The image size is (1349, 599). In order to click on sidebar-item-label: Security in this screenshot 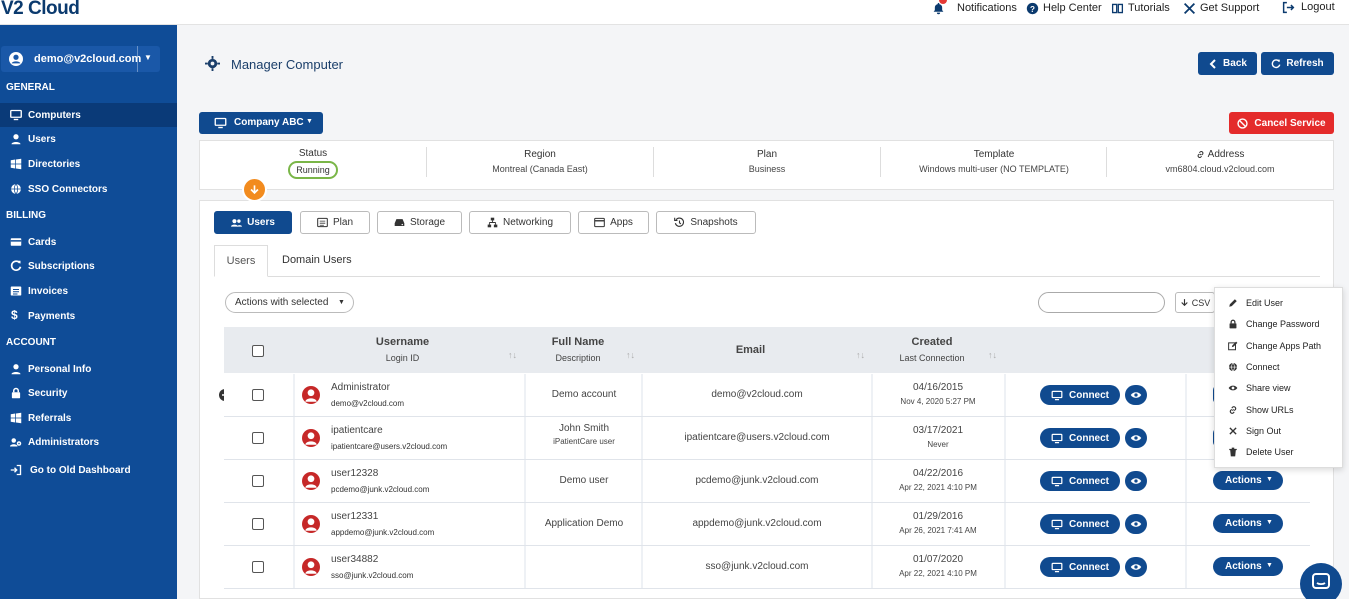, I will do `click(48, 393)`.